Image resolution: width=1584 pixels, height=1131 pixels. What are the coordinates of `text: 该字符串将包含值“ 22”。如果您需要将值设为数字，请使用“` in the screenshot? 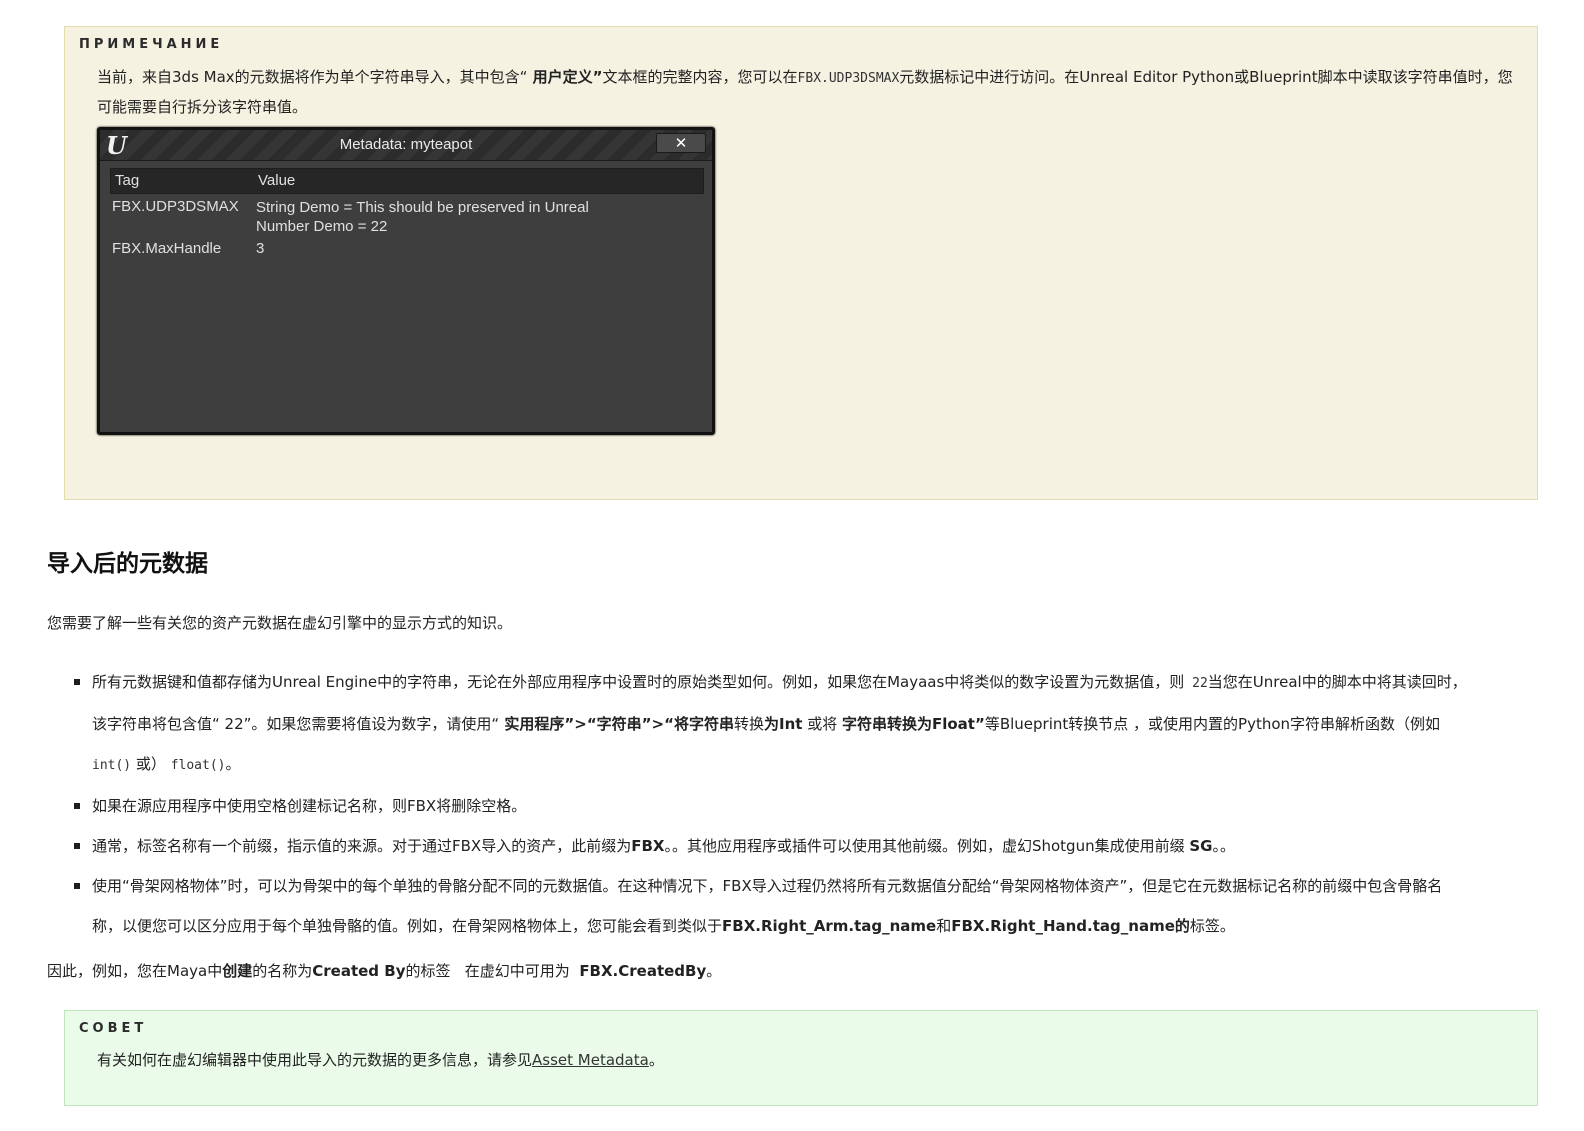 It's located at (296, 724).